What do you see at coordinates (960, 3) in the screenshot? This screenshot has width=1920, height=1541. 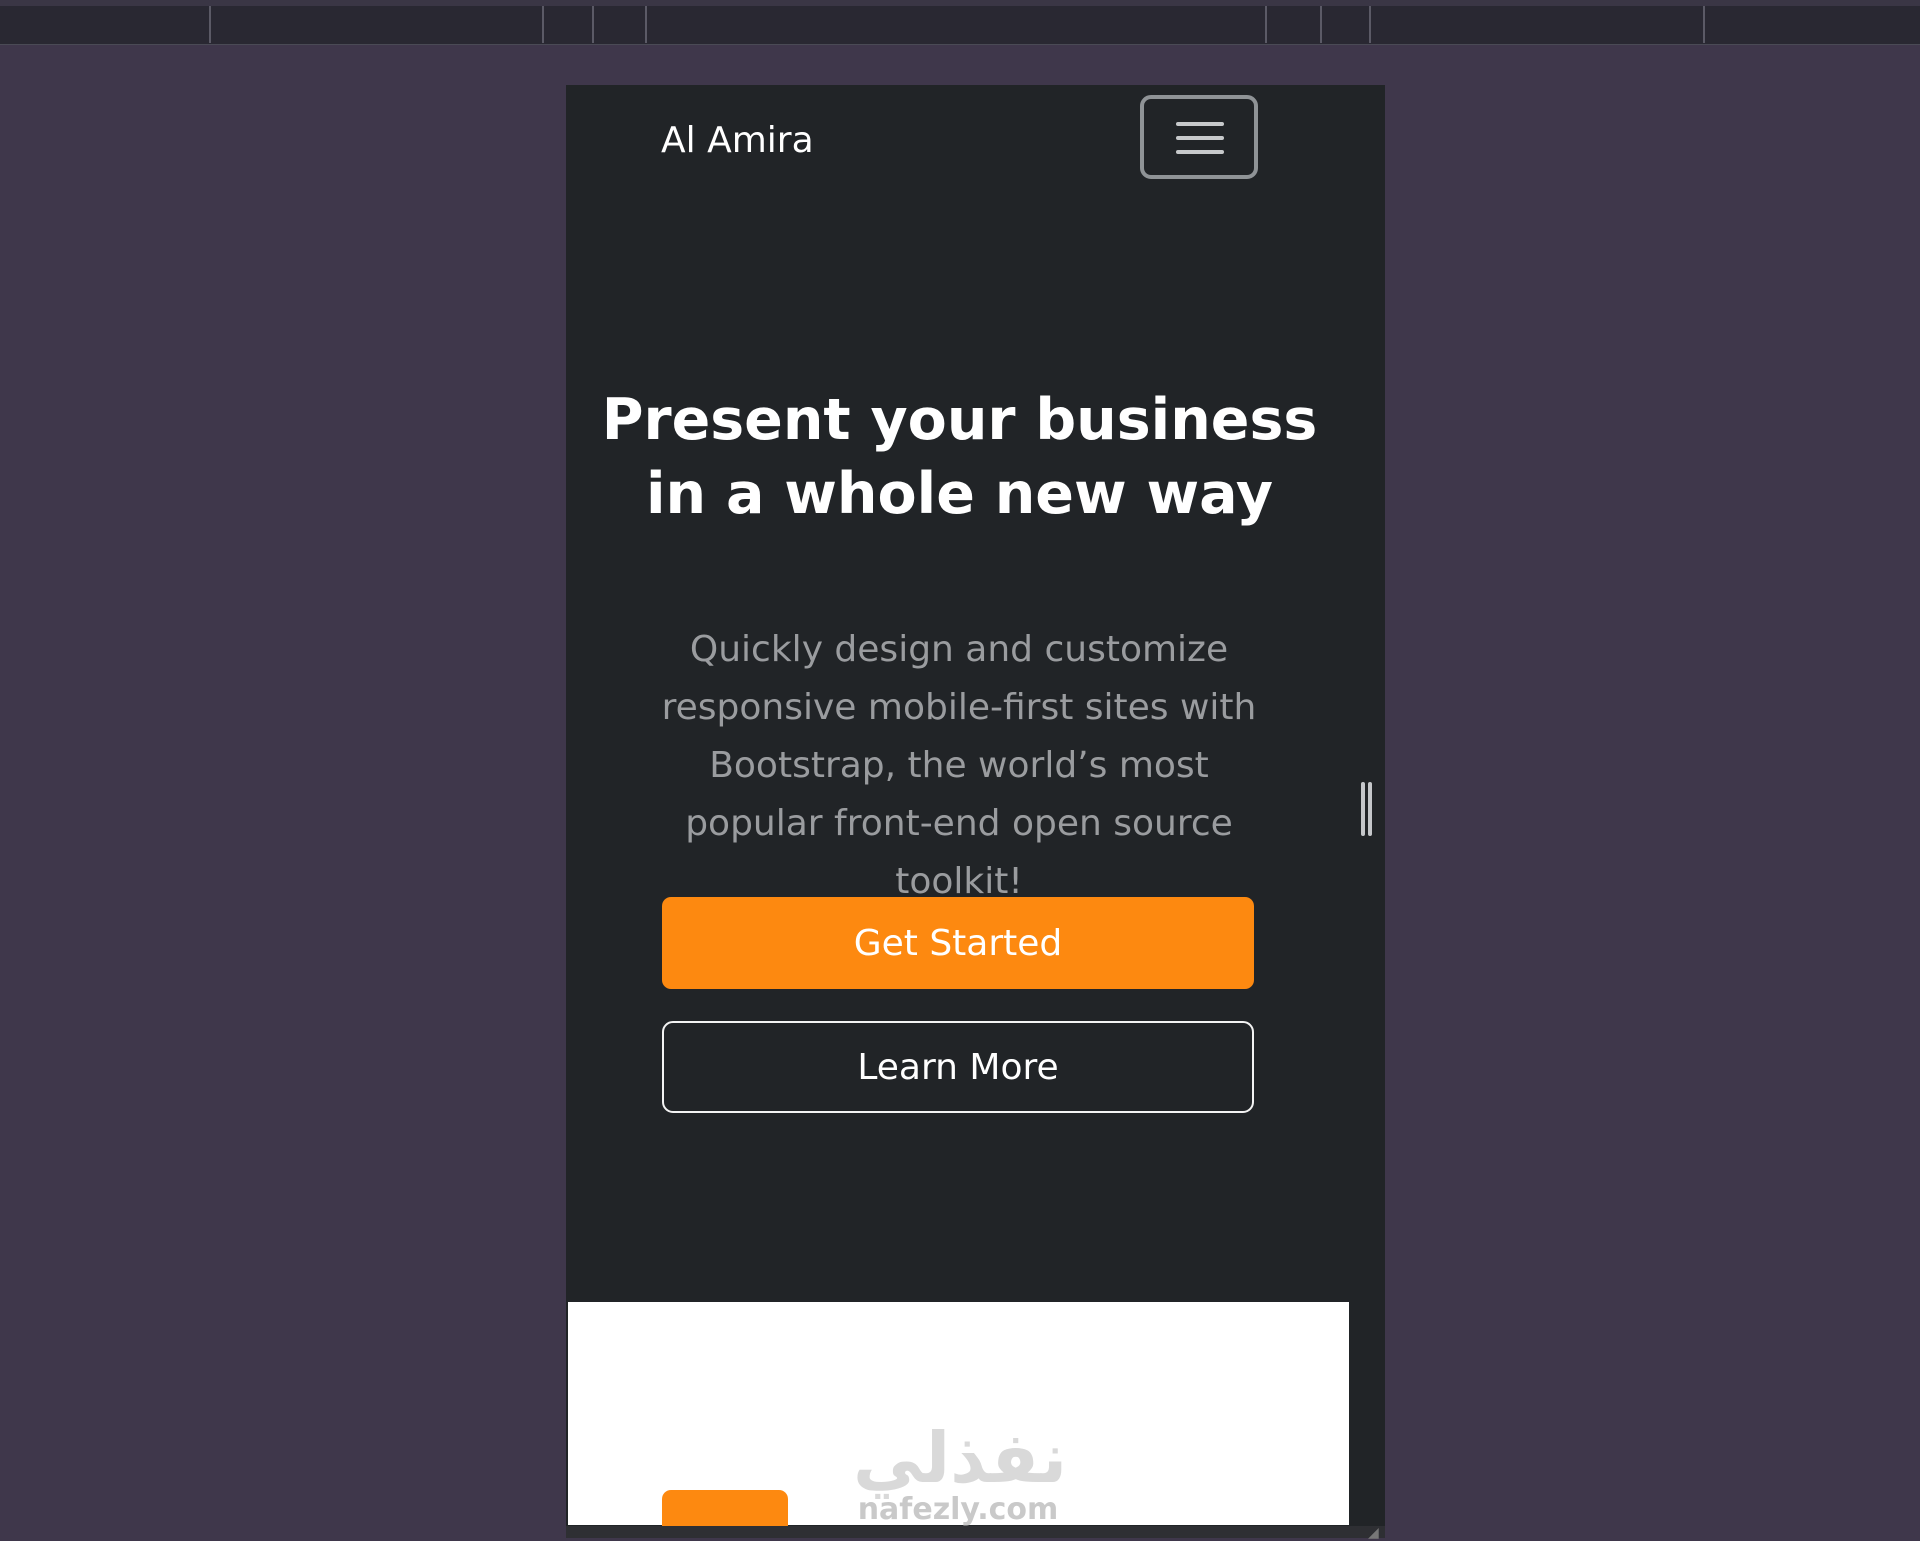 I see `top-rail` at bounding box center [960, 3].